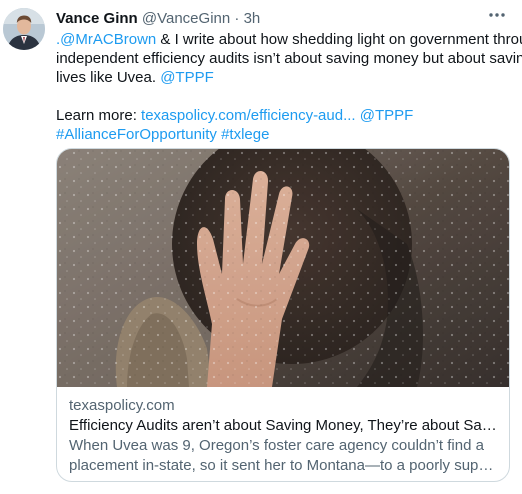 This screenshot has height=494, width=522. What do you see at coordinates (106, 39) in the screenshot?
I see `mention-mracbrown: .@MrACBrown` at bounding box center [106, 39].